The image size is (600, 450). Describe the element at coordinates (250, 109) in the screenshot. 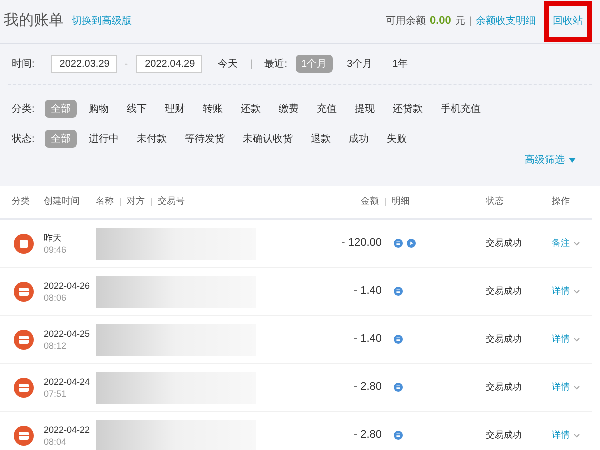

I see `filter-option: 还款` at that location.